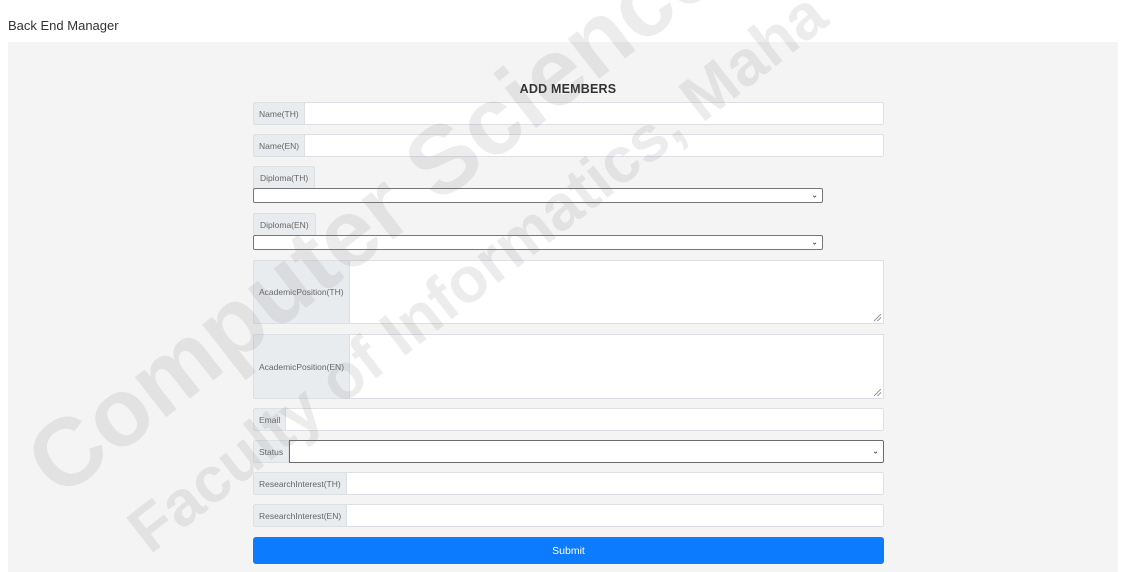  I want to click on email-group: Email, so click(568, 419).